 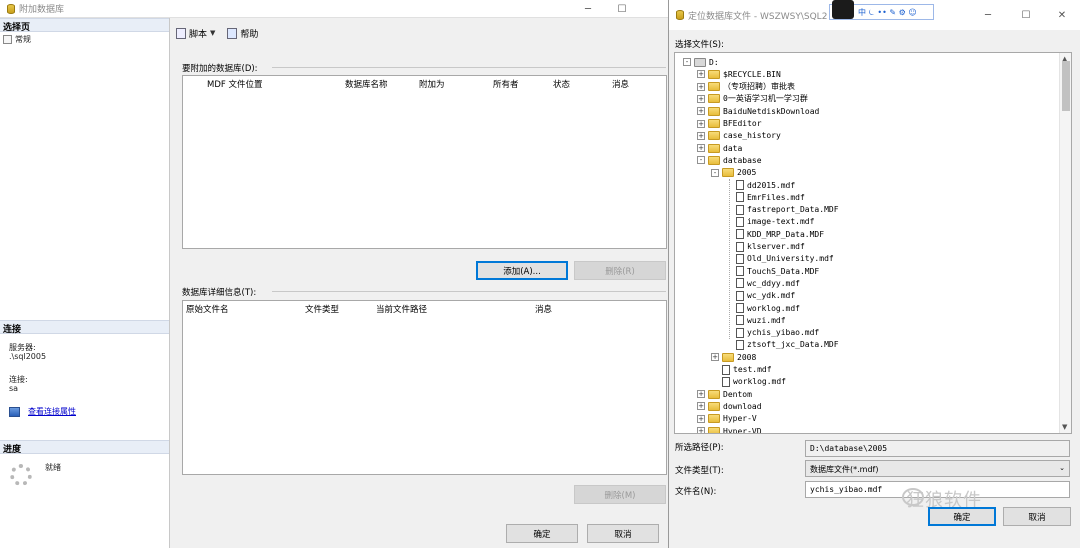 What do you see at coordinates (729, 406) in the screenshot?
I see `tree-folder-item: + download` at bounding box center [729, 406].